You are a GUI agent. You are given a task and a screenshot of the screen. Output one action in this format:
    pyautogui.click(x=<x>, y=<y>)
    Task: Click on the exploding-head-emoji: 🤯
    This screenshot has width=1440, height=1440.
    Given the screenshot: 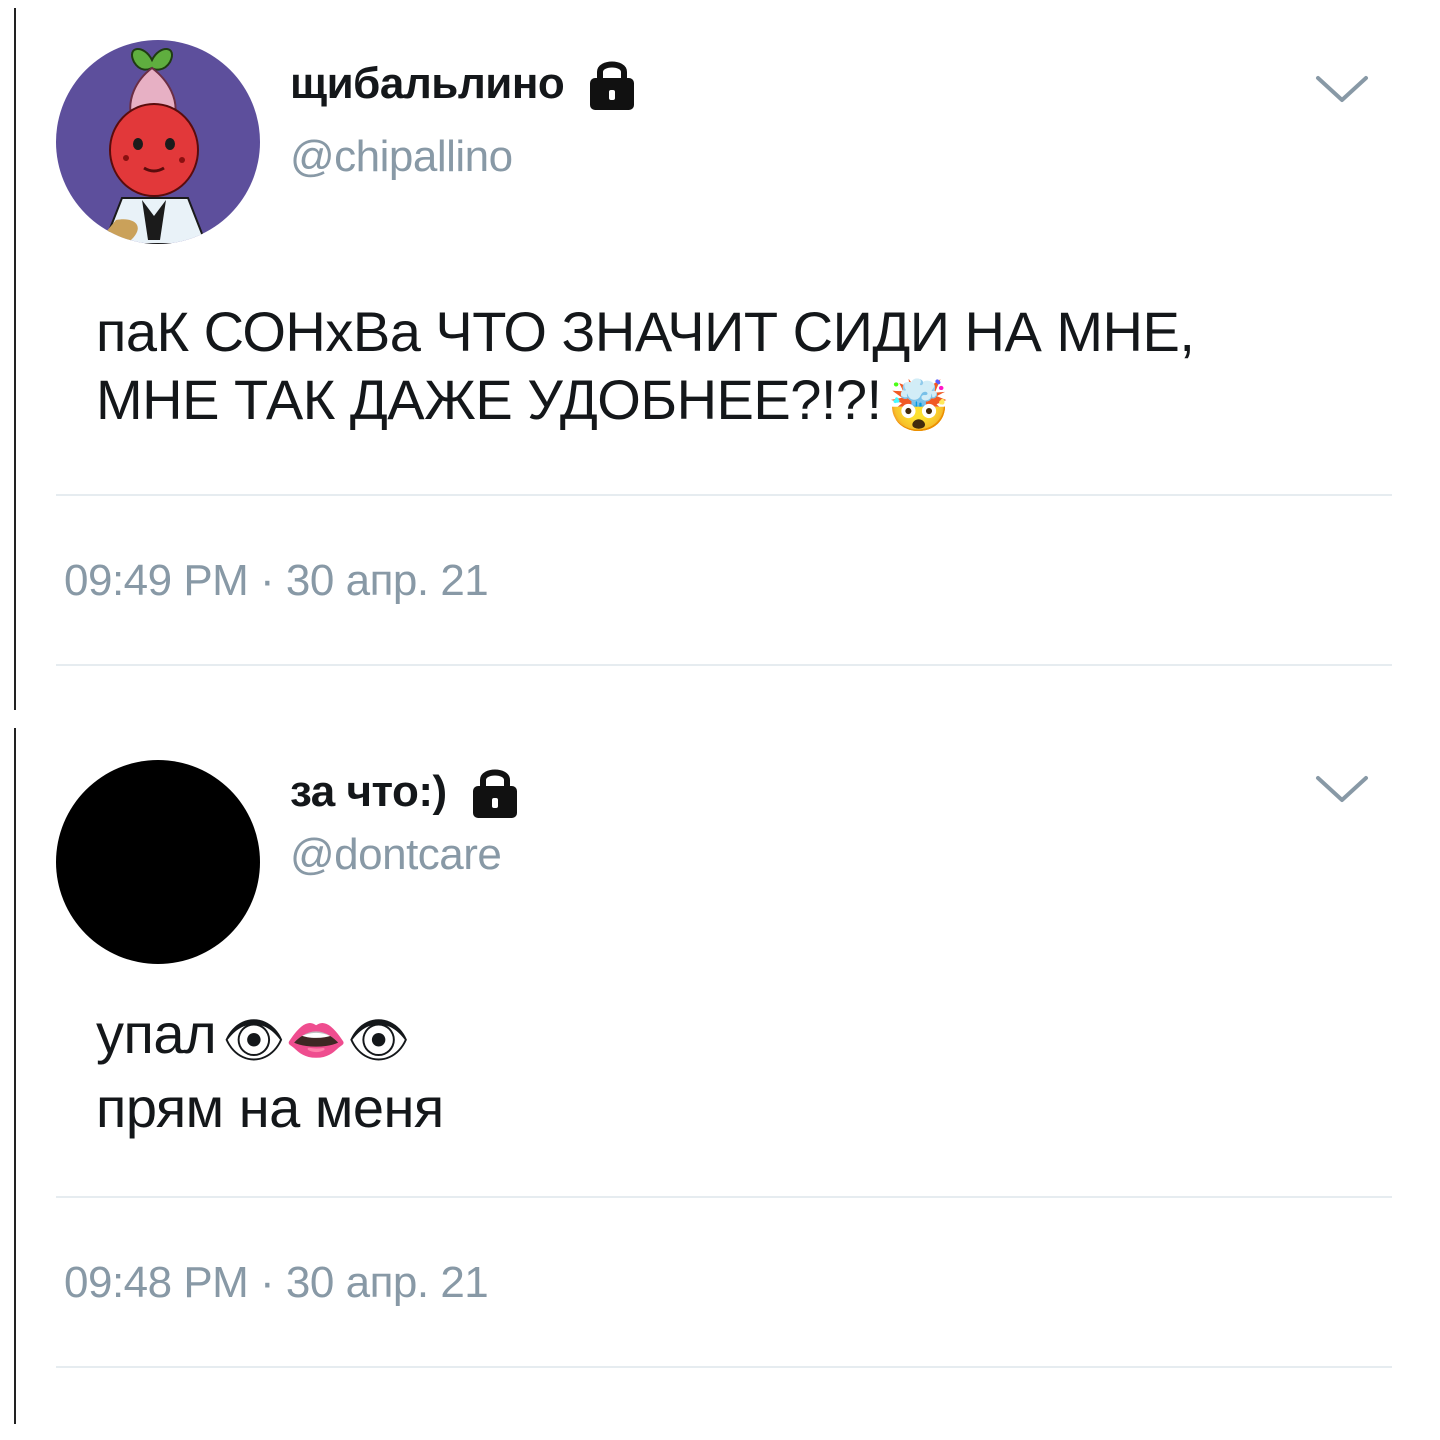 What is the action you would take?
    pyautogui.click(x=918, y=406)
    